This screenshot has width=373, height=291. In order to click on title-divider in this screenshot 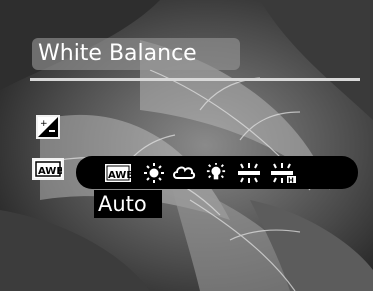, I will do `click(195, 79)`.